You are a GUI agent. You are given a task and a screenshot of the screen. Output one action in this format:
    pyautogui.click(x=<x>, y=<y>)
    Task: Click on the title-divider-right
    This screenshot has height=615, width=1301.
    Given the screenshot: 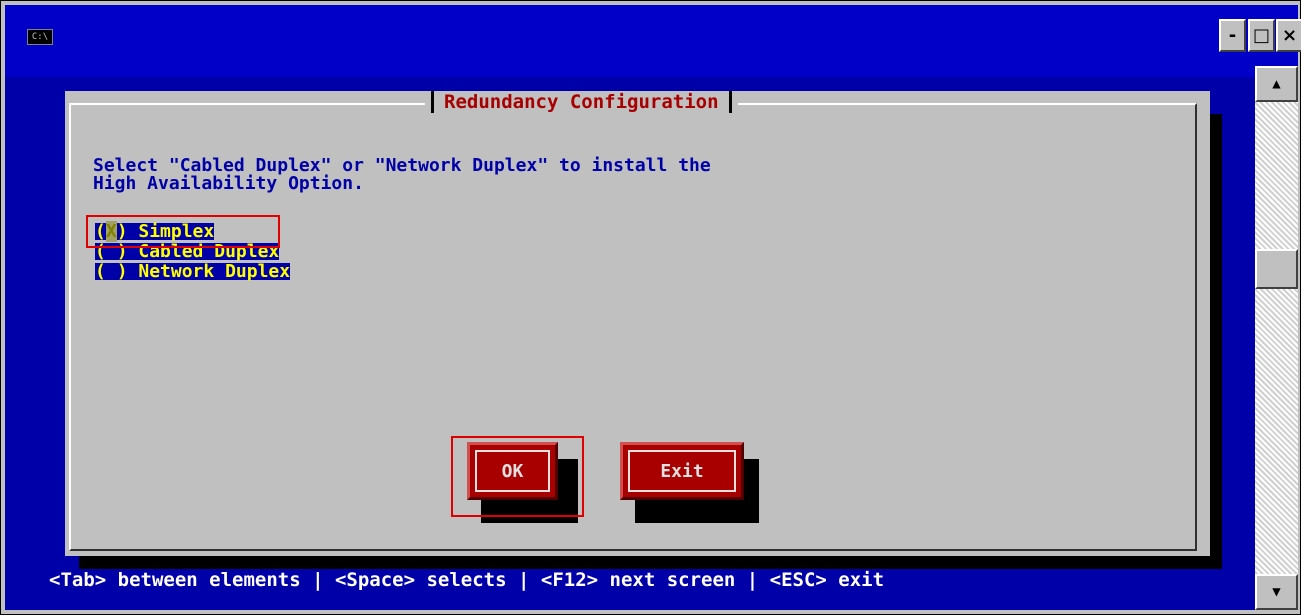 What is the action you would take?
    pyautogui.click(x=730, y=102)
    